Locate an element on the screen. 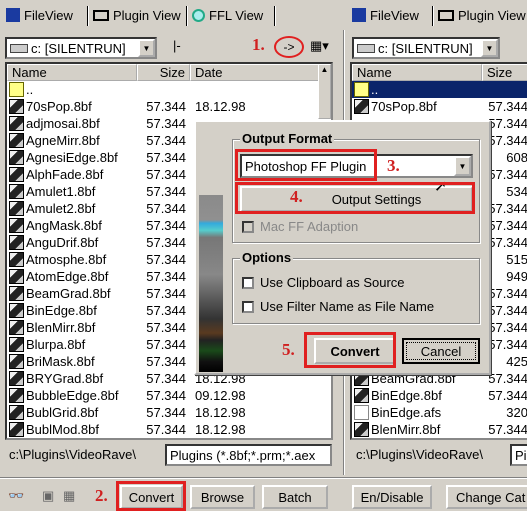  dialog-convert-button: Convert is located at coordinates (355, 351).